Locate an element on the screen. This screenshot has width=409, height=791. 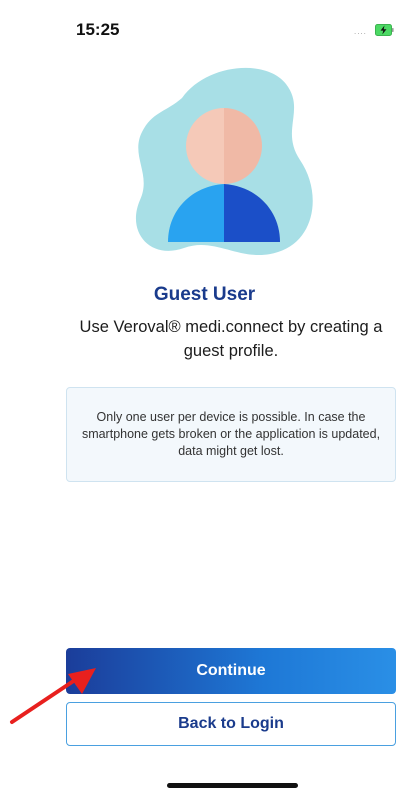
page-title: Guest User is located at coordinates (204, 294).